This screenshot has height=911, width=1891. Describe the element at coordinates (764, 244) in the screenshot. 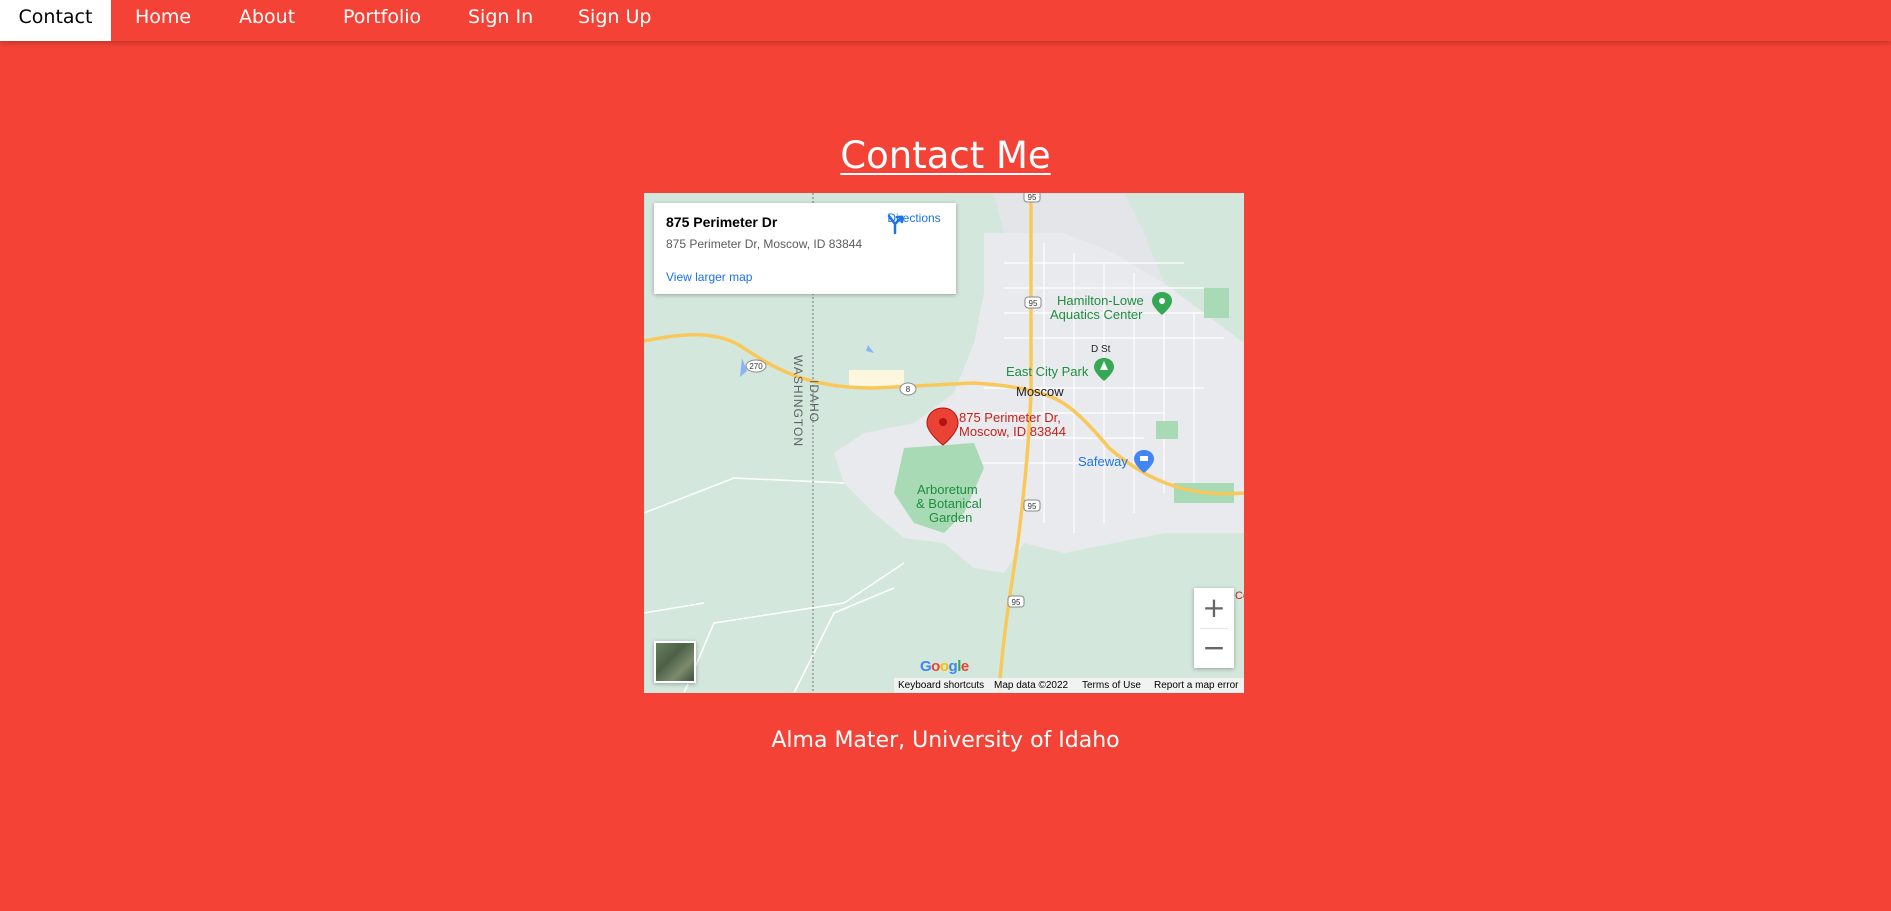

I see `place-address: 875 Perimeter Dr, Moscow, ID 83844` at that location.